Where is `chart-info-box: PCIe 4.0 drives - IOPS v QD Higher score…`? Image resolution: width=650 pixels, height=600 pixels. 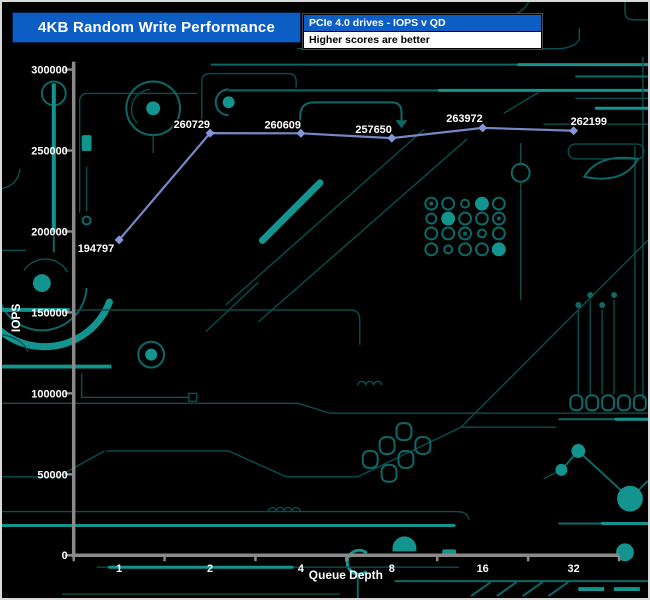 chart-info-box: PCIe 4.0 drives - IOPS v QD Higher score… is located at coordinates (422, 31).